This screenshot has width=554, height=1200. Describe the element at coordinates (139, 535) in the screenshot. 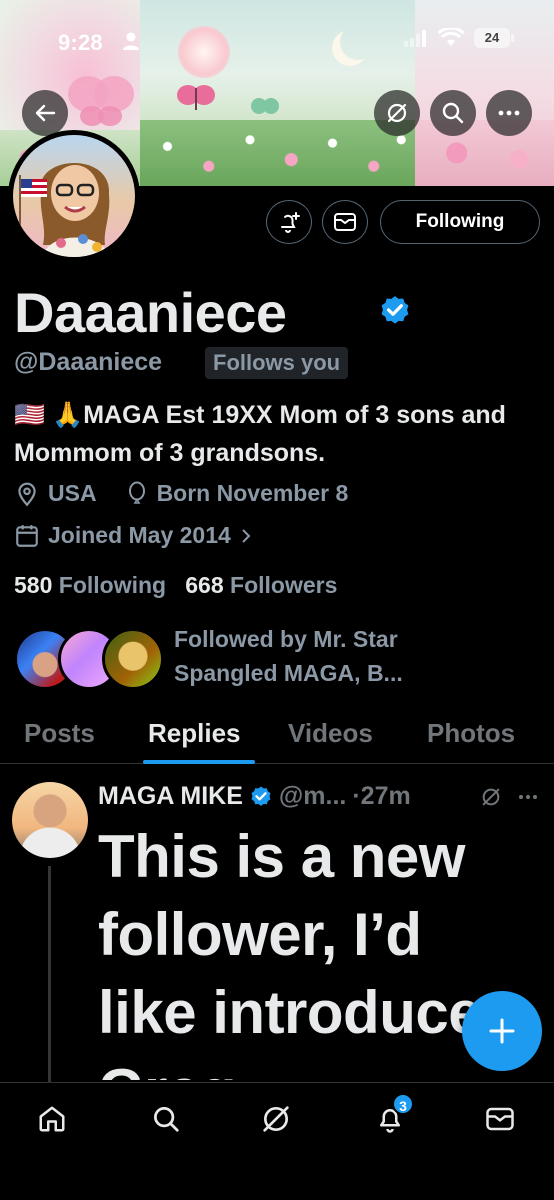

I see `profile-joined: Joined May 2014` at that location.